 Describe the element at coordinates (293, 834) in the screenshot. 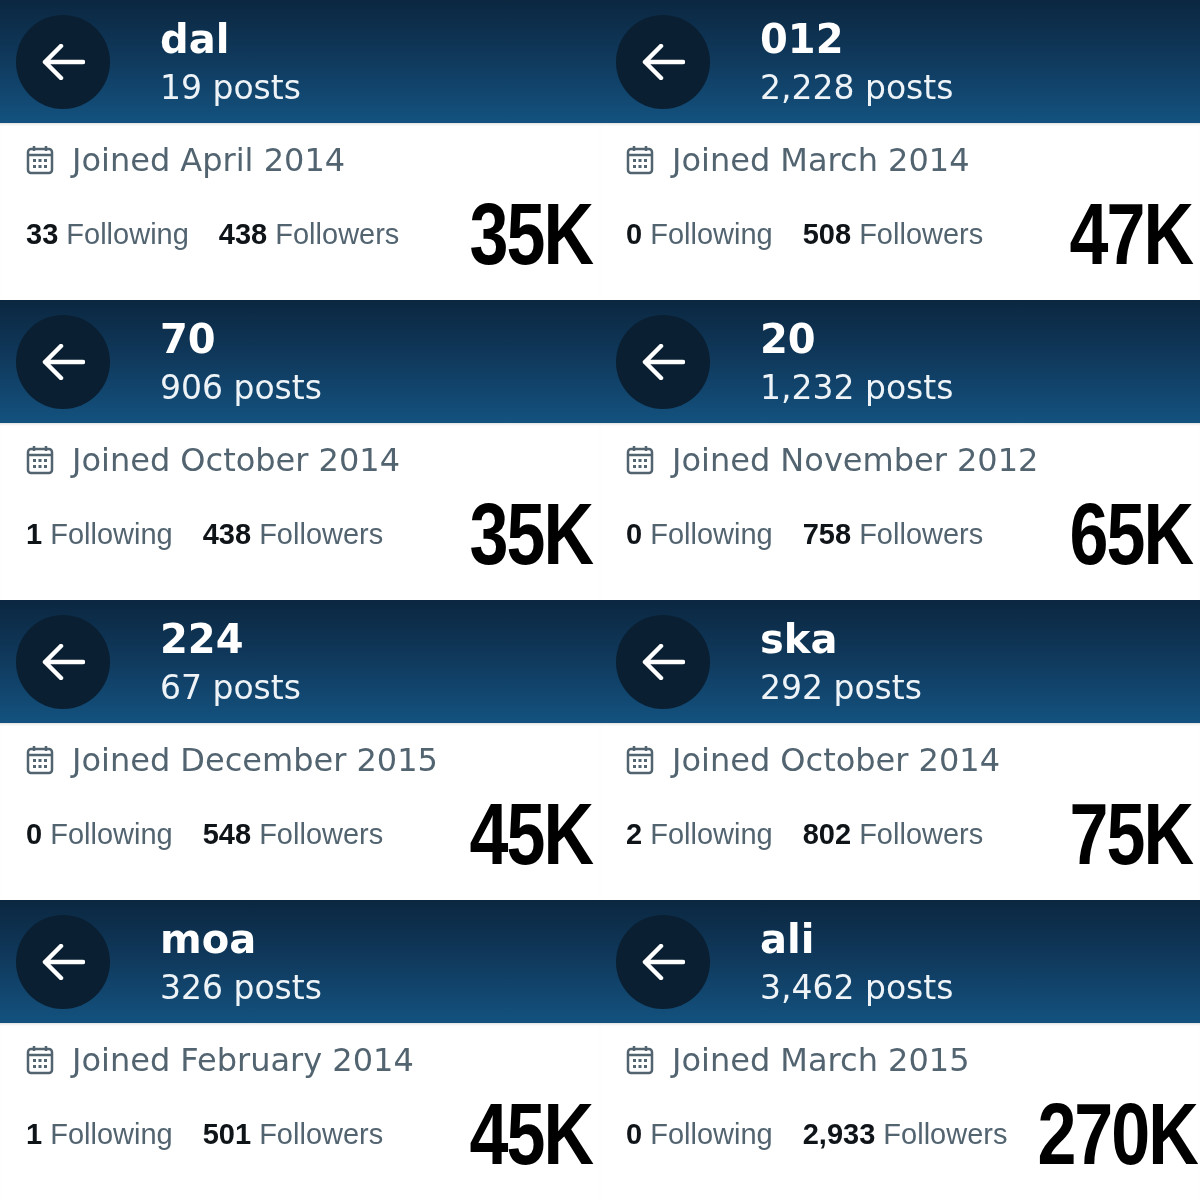

I see `followers-link: 548 Followers` at that location.